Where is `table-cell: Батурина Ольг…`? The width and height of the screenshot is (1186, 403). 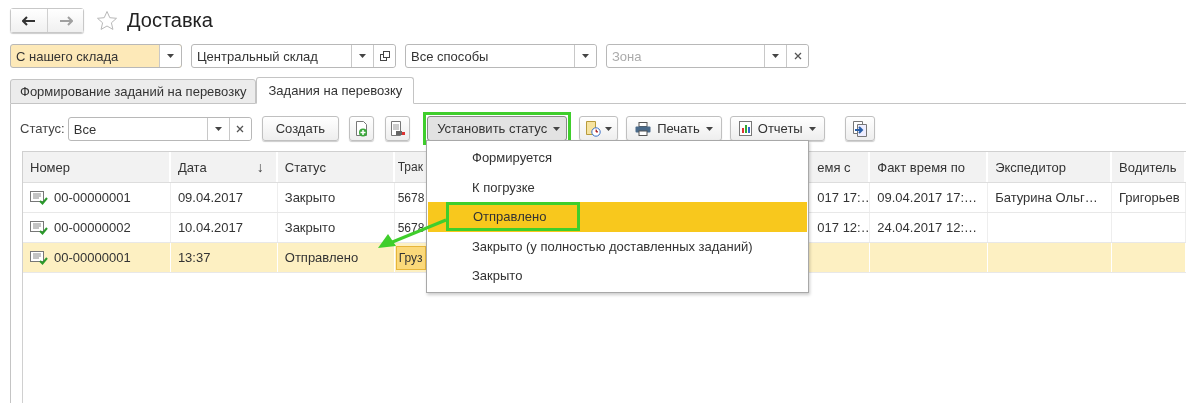
table-cell: Батурина Ольг… is located at coordinates (1046, 197).